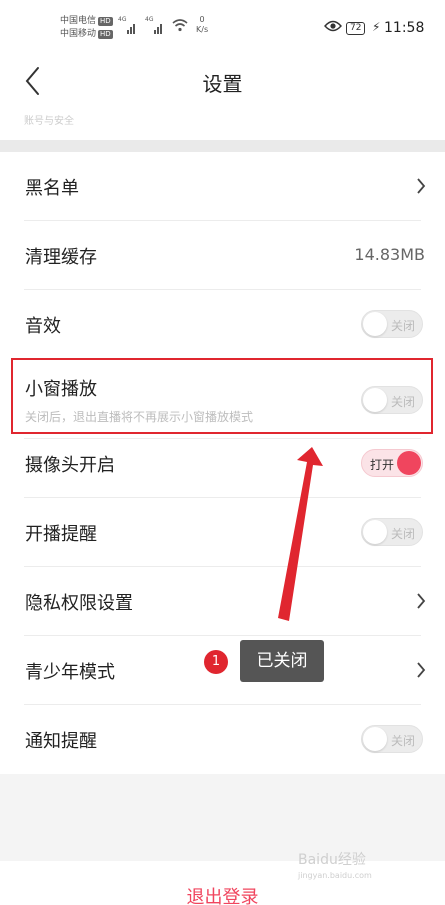 Image resolution: width=445 pixels, height=905 pixels. I want to click on watermark: Baidu经验 jingyan.baidu.com, so click(335, 868).